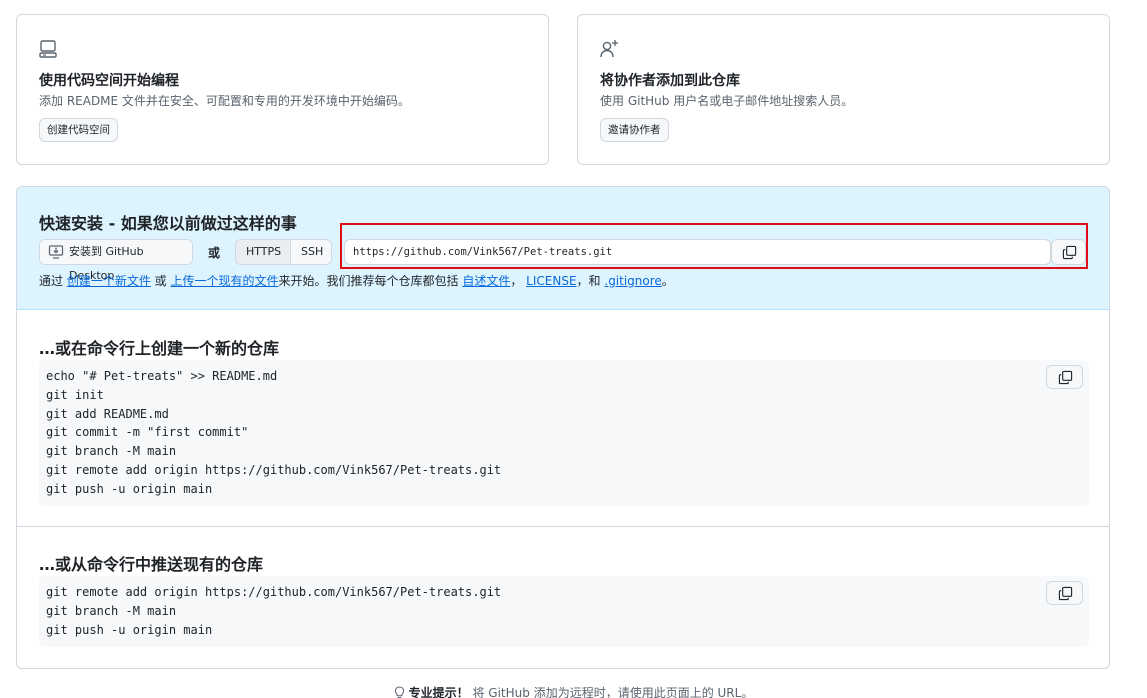 The width and height of the screenshot is (1147, 698). Describe the element at coordinates (159, 348) in the screenshot. I see `create-repo-title: …或在命令行上创建一个新的仓库` at that location.